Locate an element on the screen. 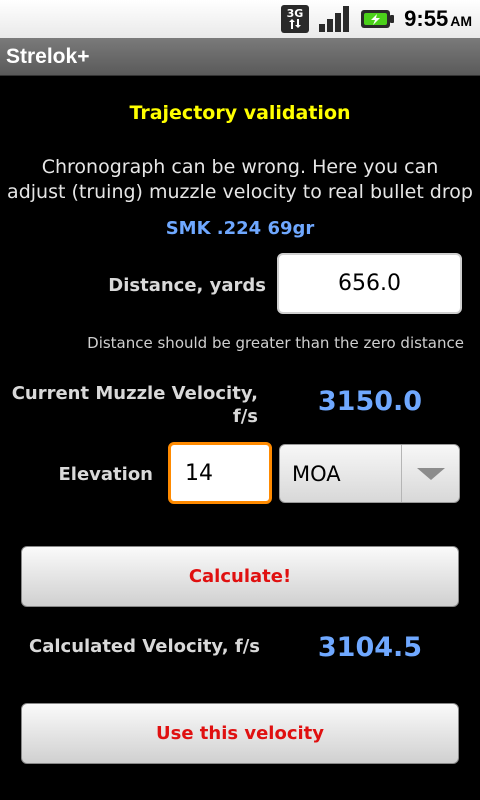 The height and width of the screenshot is (800, 480). use-velocity-button-label: Use this velocity is located at coordinates (240, 733).